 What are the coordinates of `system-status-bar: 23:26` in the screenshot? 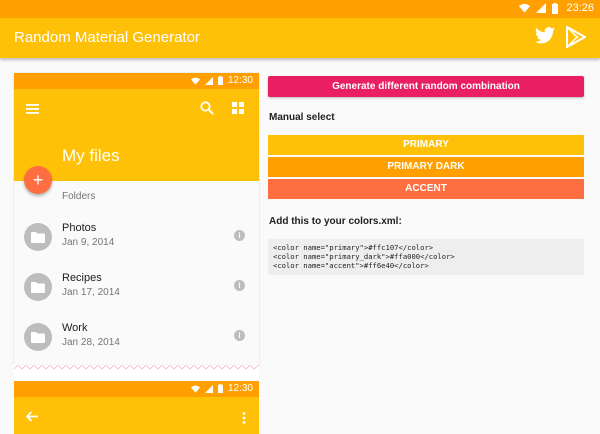 It's located at (300, 9).